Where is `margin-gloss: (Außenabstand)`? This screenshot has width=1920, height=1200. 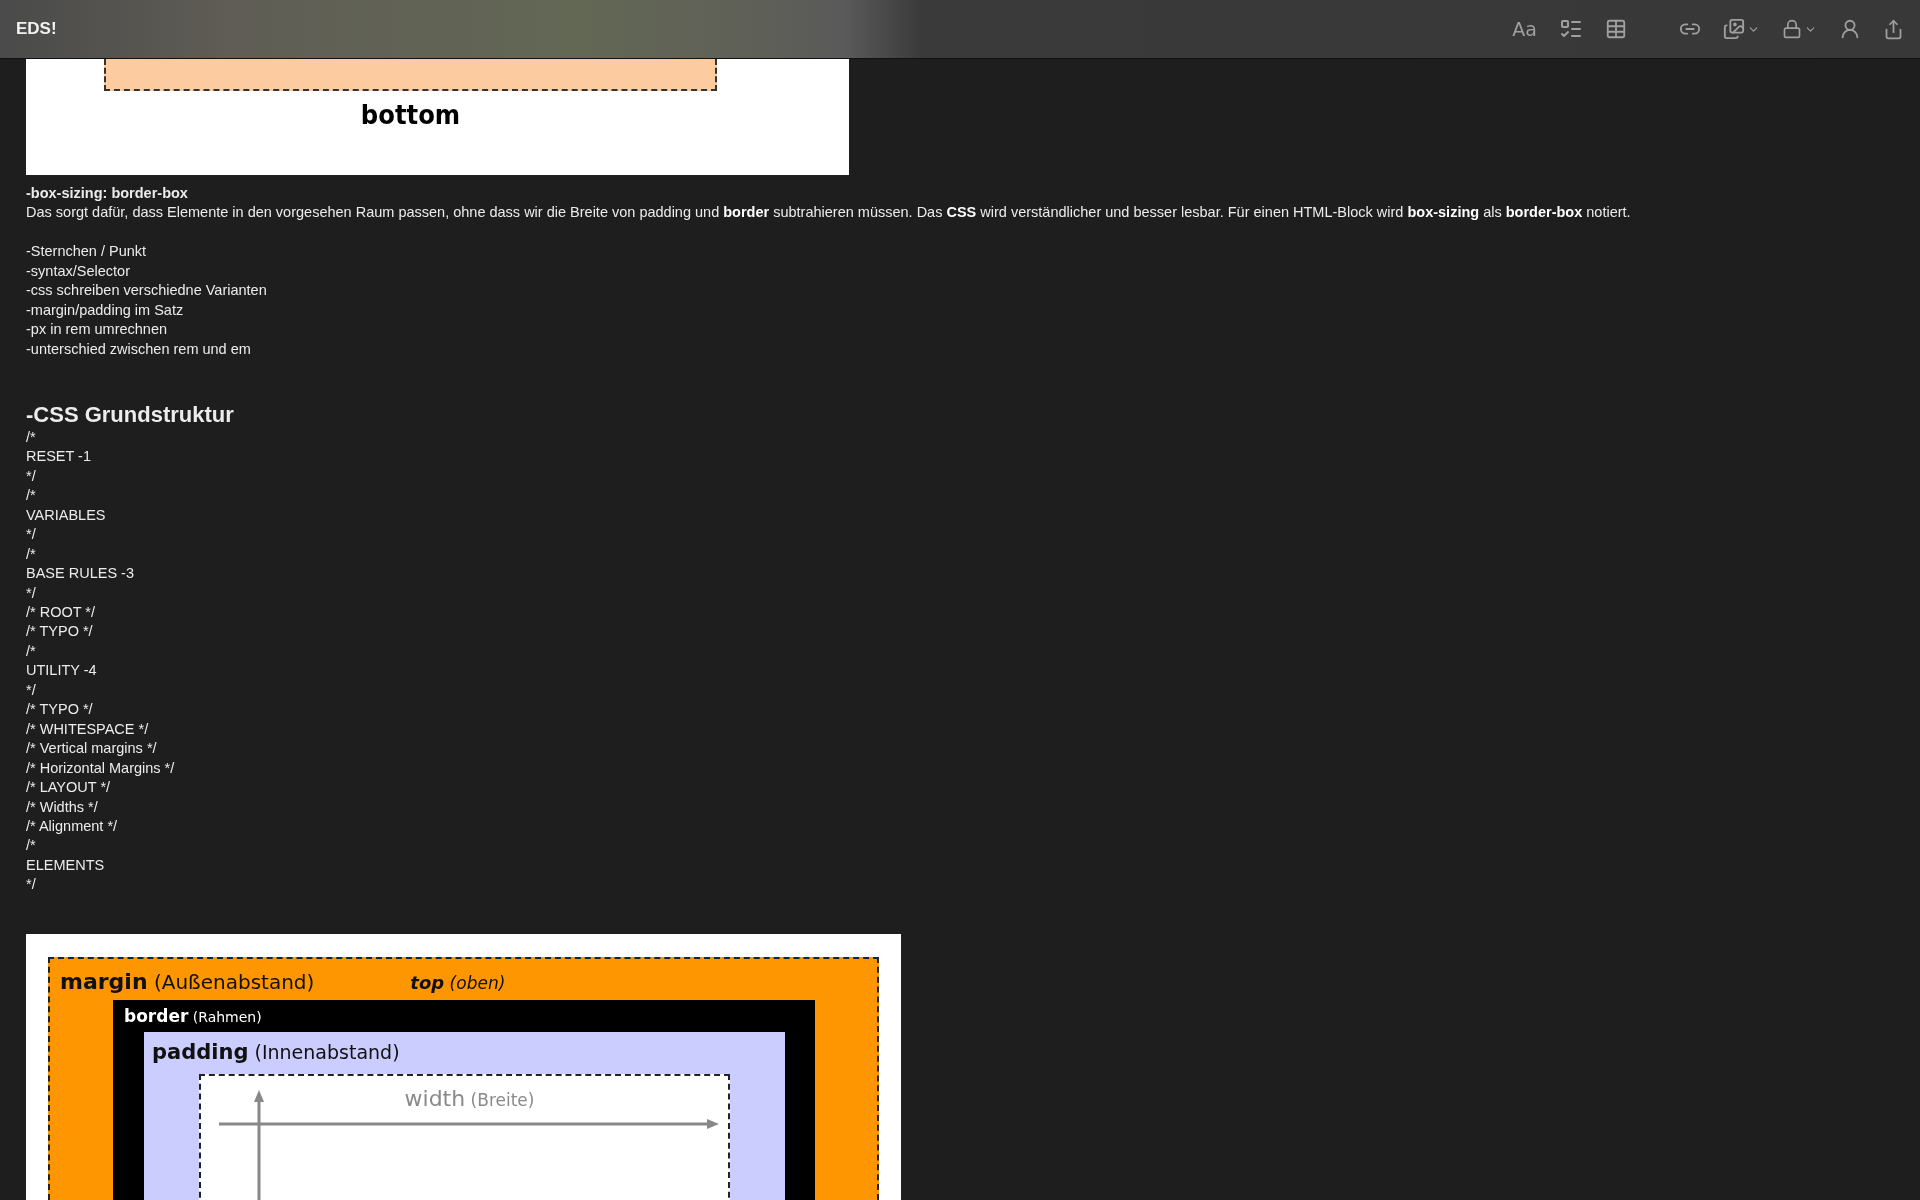 margin-gloss: (Außenabstand) is located at coordinates (233, 981).